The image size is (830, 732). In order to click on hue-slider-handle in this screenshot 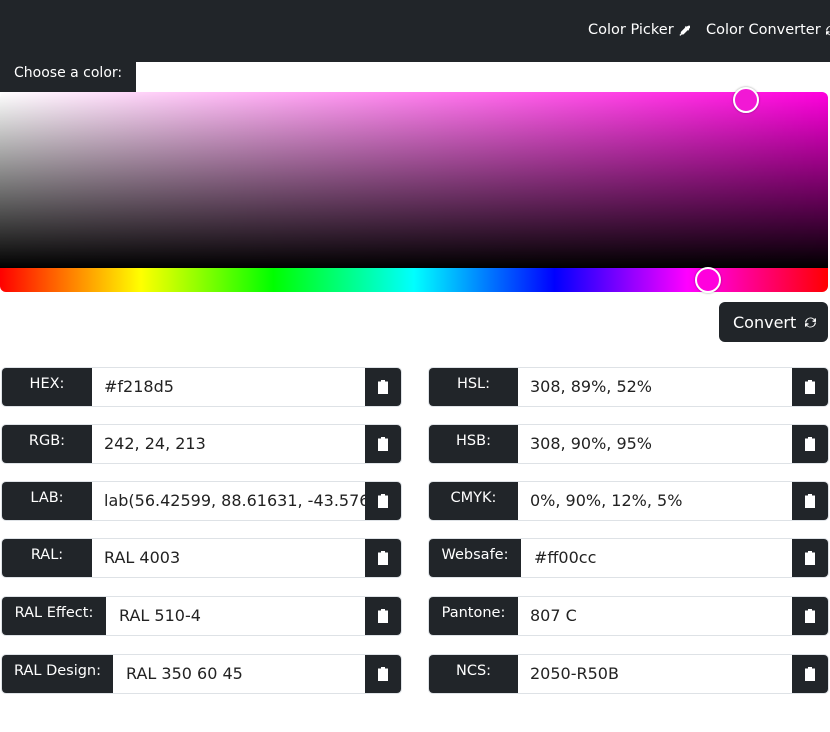, I will do `click(708, 280)`.